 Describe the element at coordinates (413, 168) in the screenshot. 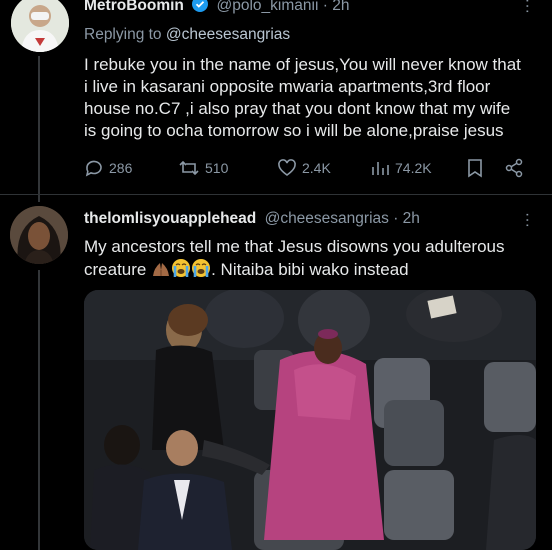

I see `views-count: 74.2K` at that location.